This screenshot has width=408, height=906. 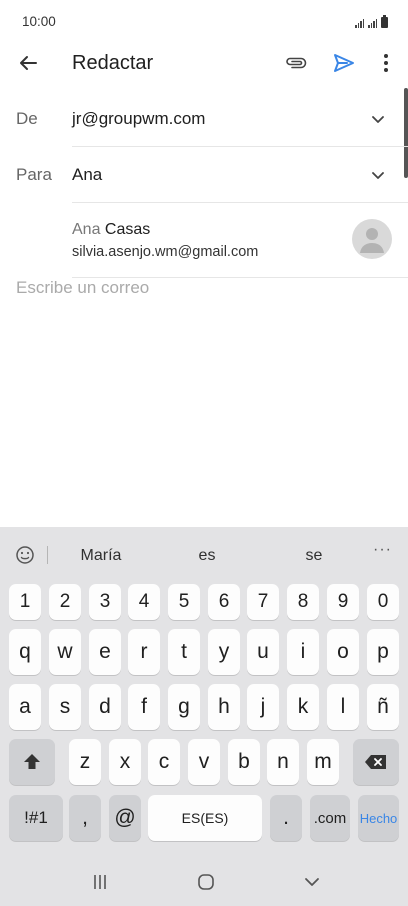 I want to click on emoji-icon, so click(x=25, y=555).